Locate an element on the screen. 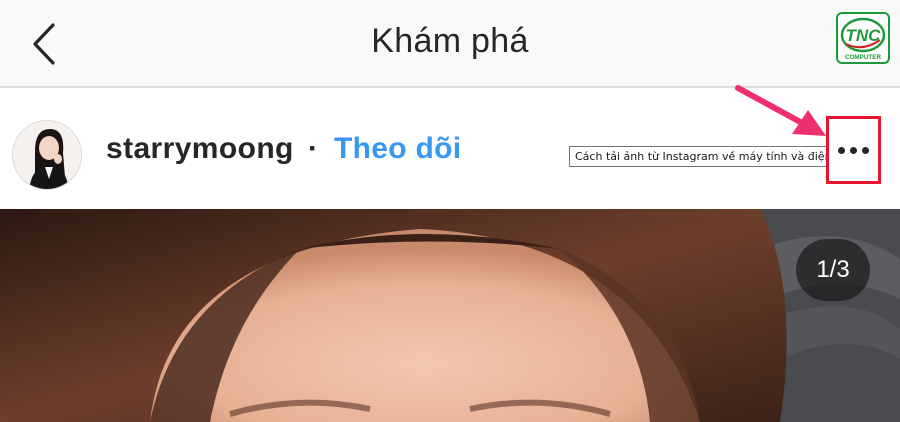 Image resolution: width=900 pixels, height=422 pixels. tnc-computer-logo: TNC COMPUTER is located at coordinates (863, 38).